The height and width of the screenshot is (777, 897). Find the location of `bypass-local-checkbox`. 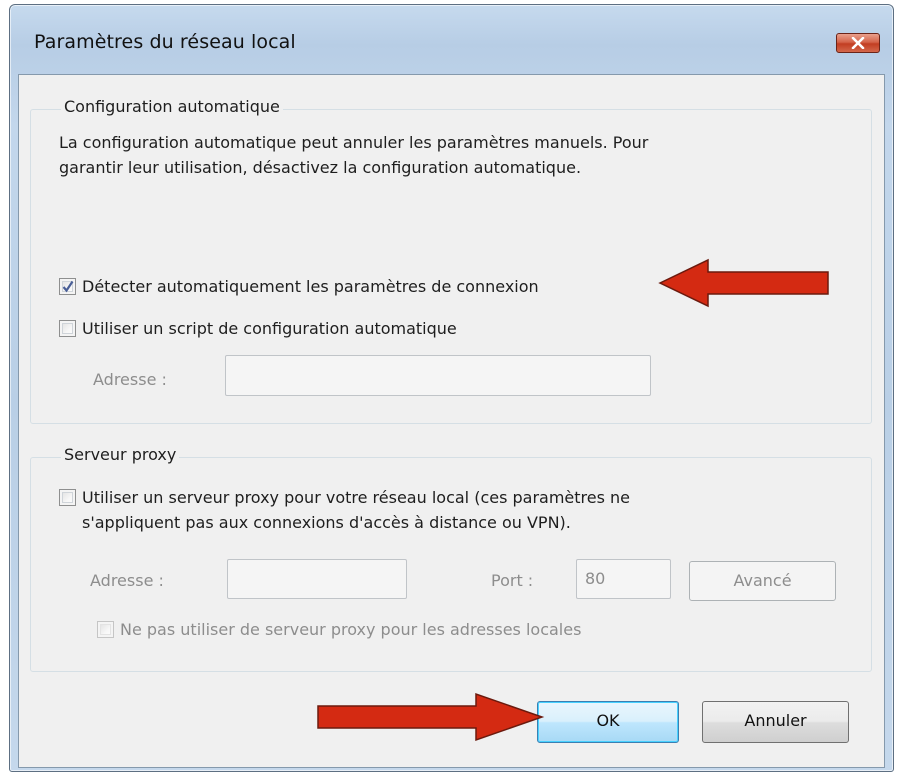

bypass-local-checkbox is located at coordinates (105, 629).